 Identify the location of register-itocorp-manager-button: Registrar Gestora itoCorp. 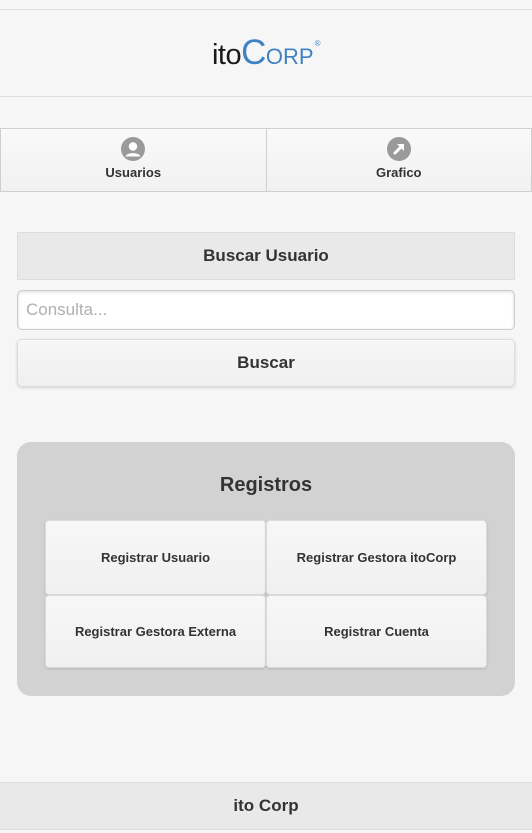
(376, 557).